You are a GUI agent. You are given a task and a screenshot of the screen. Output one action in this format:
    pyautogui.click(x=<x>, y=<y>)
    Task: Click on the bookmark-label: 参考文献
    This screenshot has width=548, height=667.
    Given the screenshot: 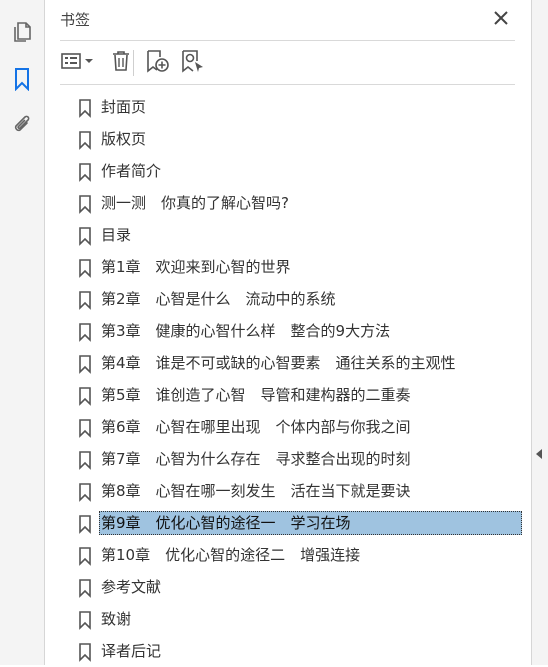 What is the action you would take?
    pyautogui.click(x=131, y=587)
    